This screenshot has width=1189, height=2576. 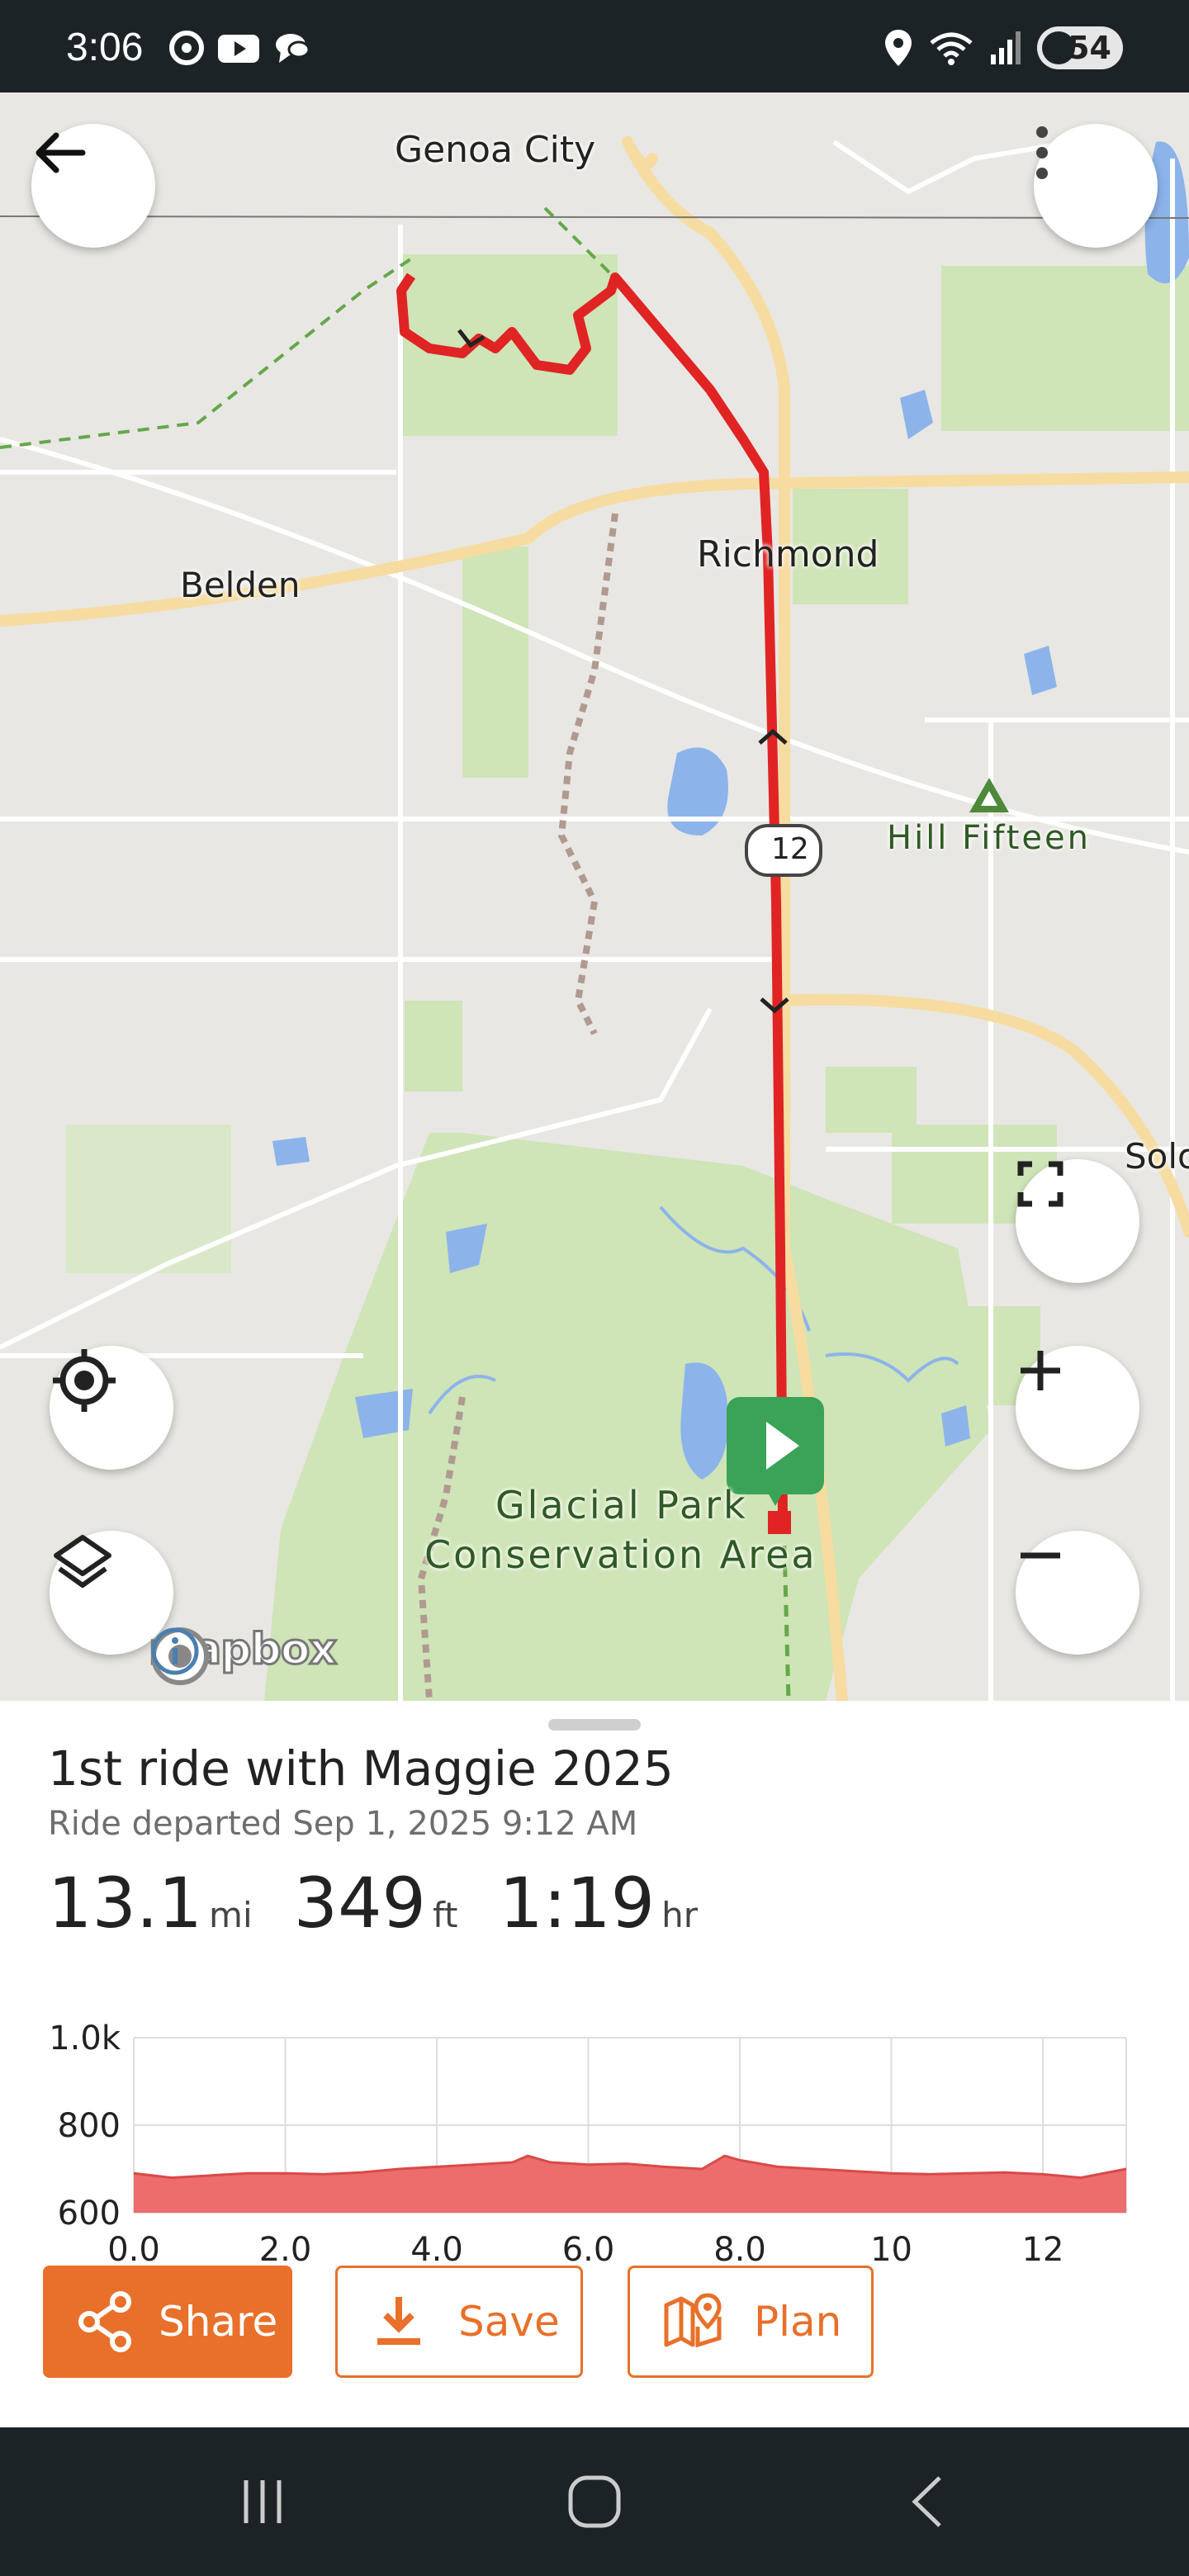 I want to click on recent-apps-icon, so click(x=262, y=2501).